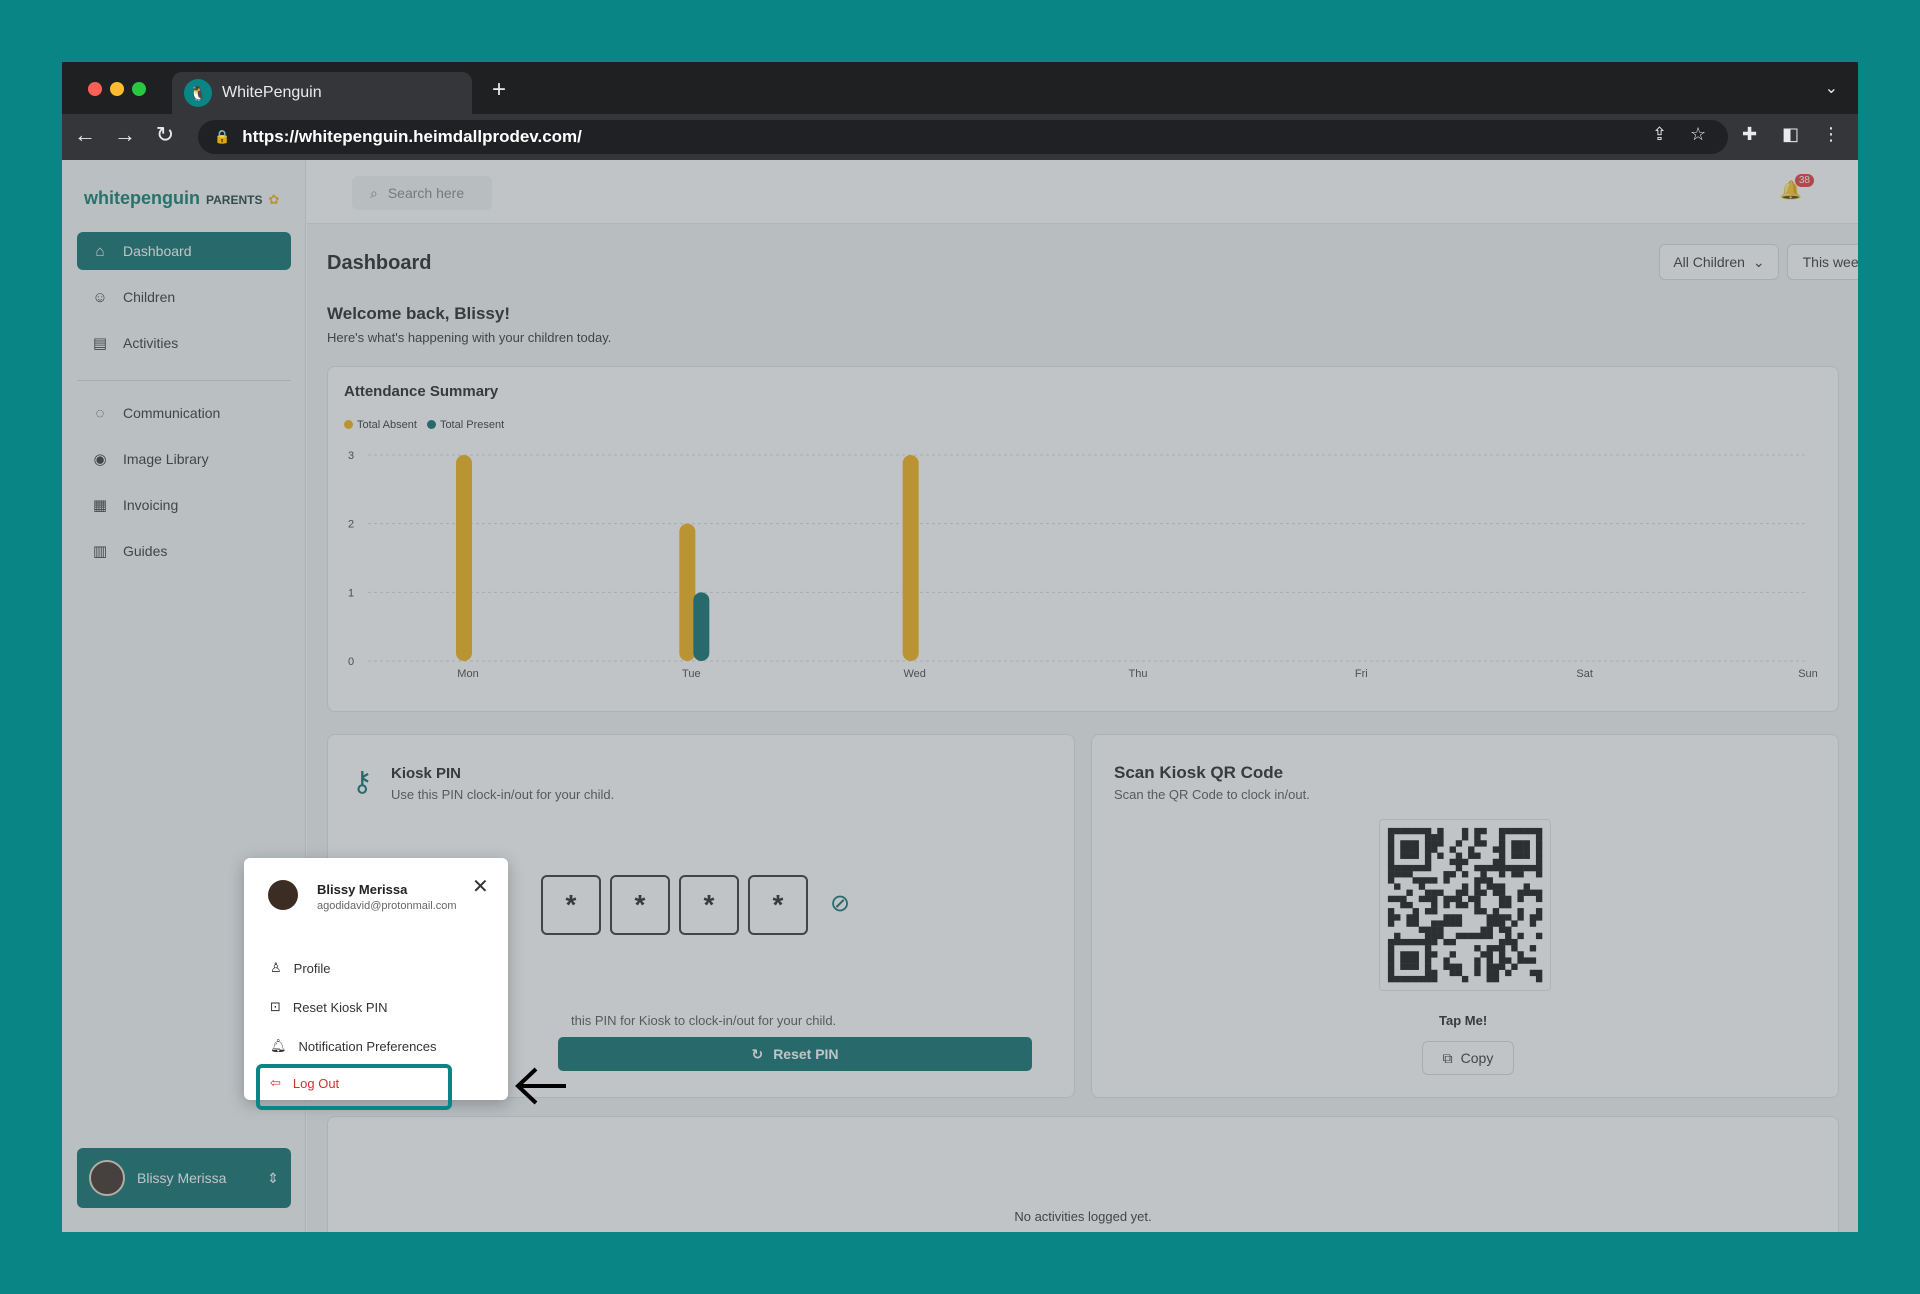 The width and height of the screenshot is (1920, 1294). Describe the element at coordinates (198, 93) in the screenshot. I see `penguin-favicon-icon: 🐧` at that location.